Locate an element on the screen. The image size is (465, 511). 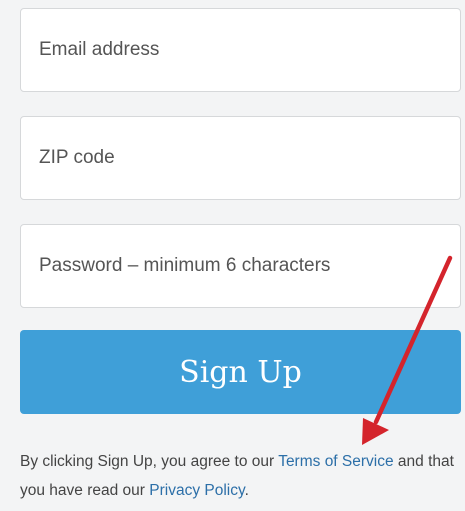
legal-suffix-text: . is located at coordinates (246, 490).